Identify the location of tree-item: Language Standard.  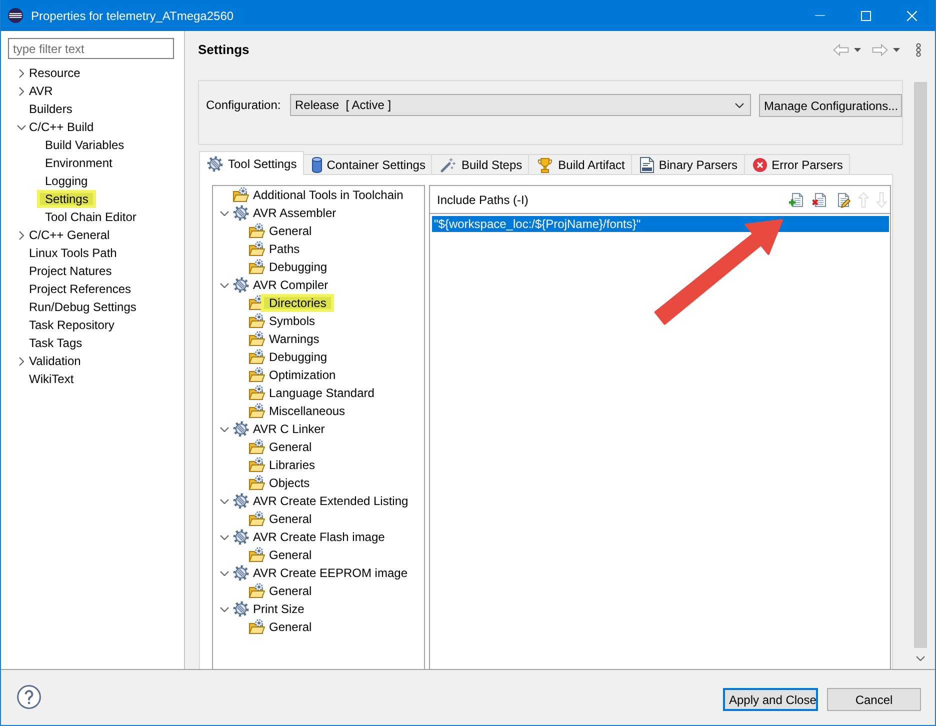
(322, 393).